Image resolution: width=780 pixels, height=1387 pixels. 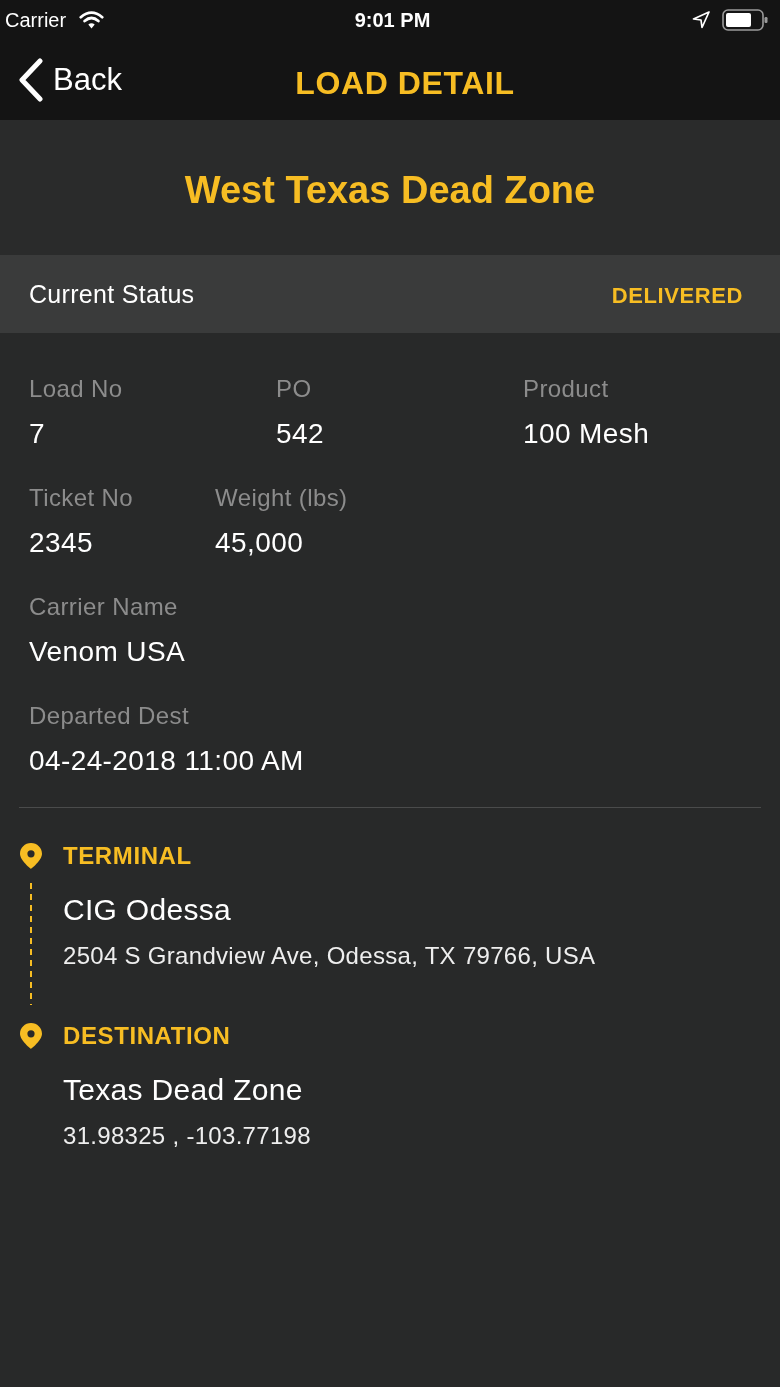 What do you see at coordinates (260, 543) in the screenshot?
I see `field-value: 45,000` at bounding box center [260, 543].